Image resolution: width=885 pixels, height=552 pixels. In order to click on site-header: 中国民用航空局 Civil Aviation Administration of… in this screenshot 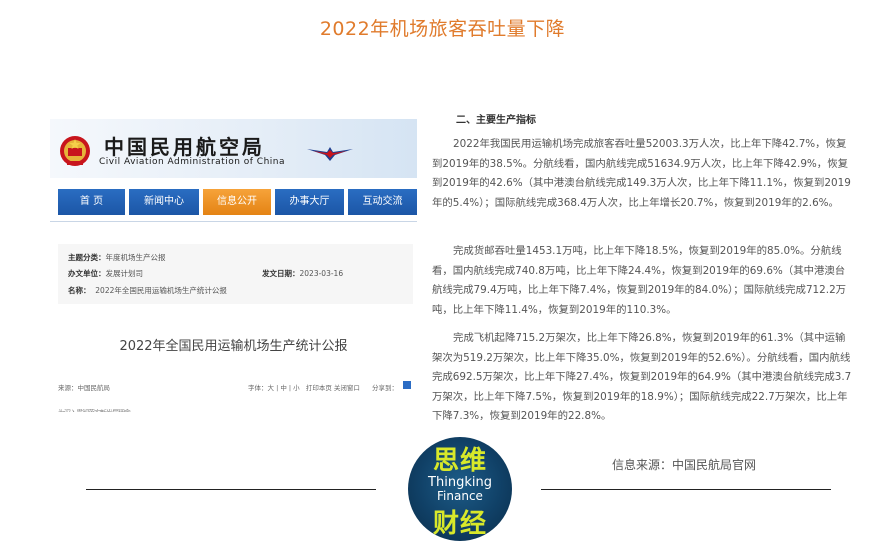, I will do `click(233, 148)`.